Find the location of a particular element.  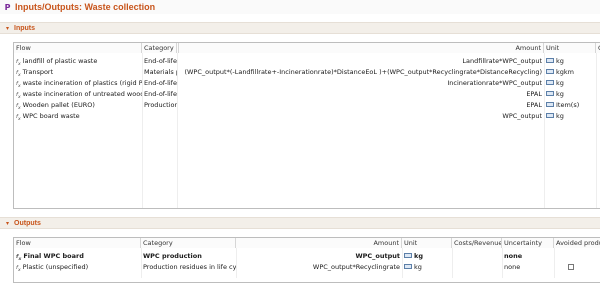

unit-value: Item(s) is located at coordinates (568, 105).